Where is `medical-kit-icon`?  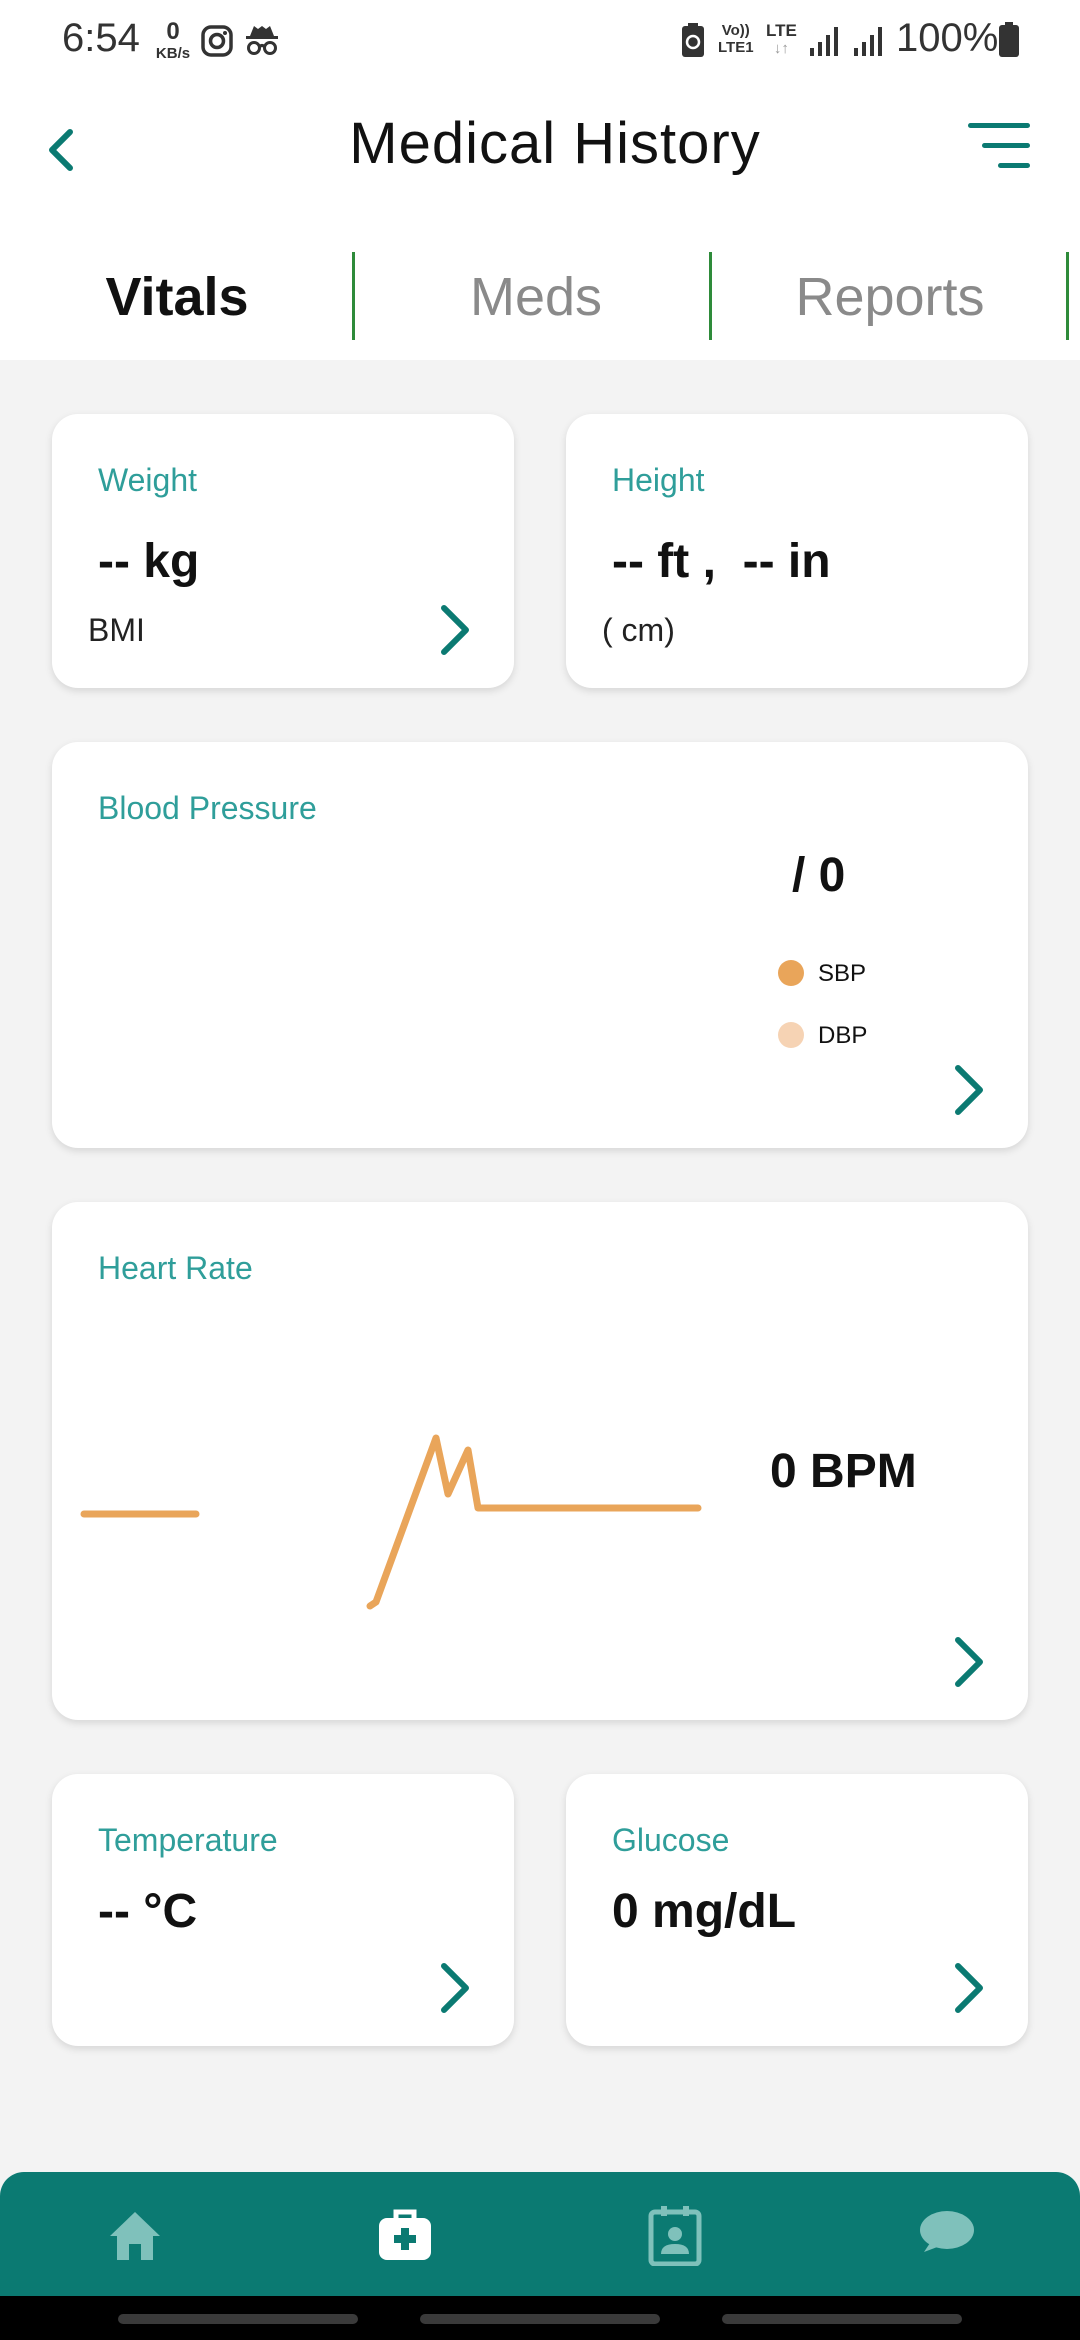 medical-kit-icon is located at coordinates (405, 2235).